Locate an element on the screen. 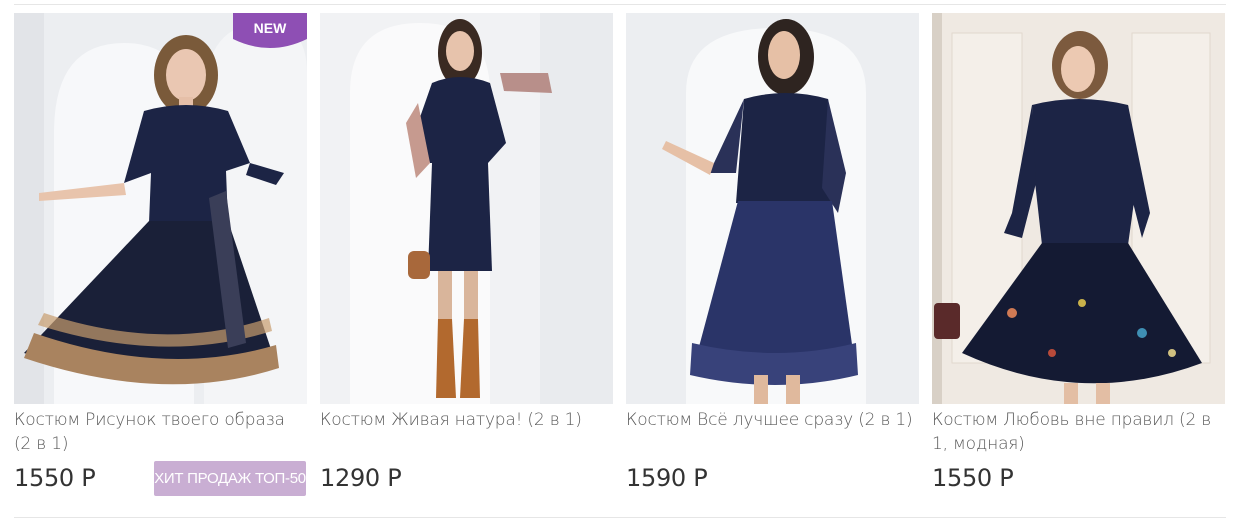 Image resolution: width=1238 pixels, height=520 pixels. bottom-divider is located at coordinates (620, 517).